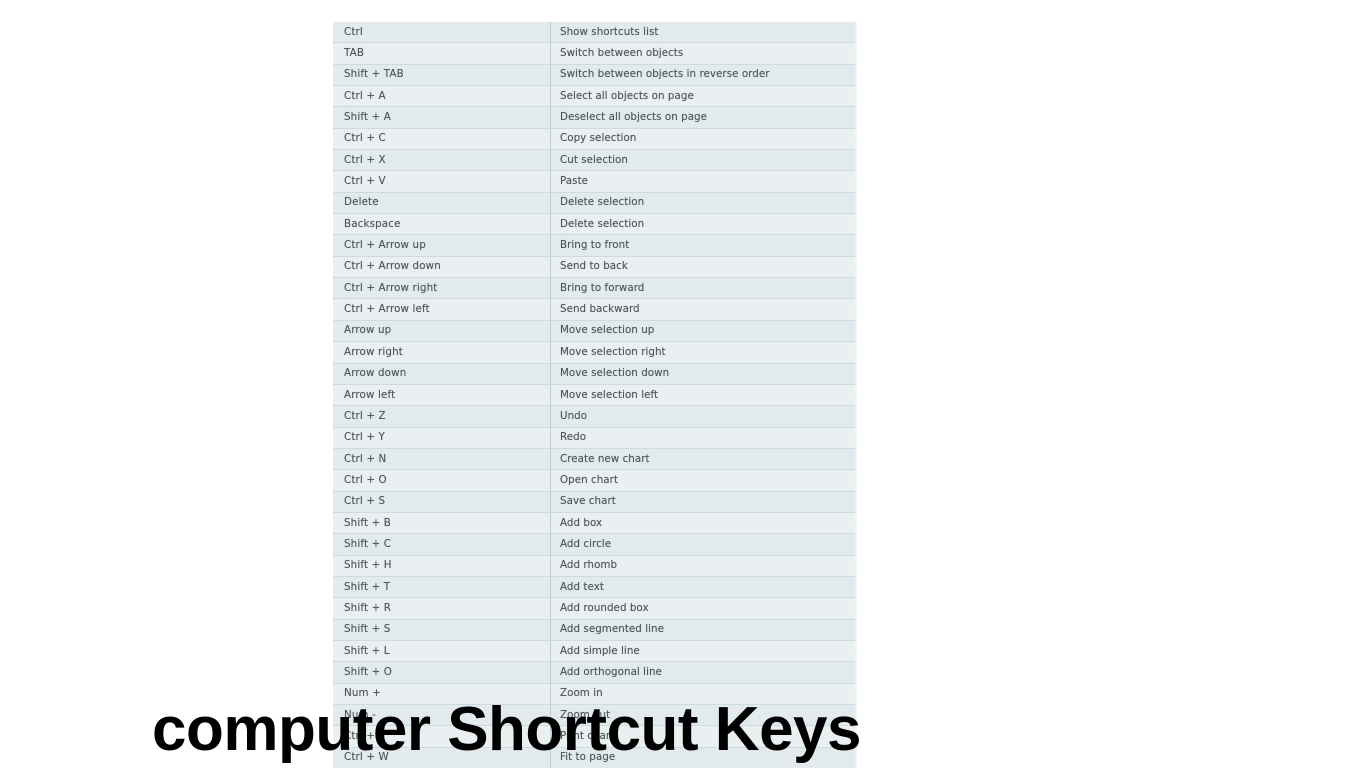  Describe the element at coordinates (368, 607) in the screenshot. I see `shortcut-key-text: Shift + R` at that location.